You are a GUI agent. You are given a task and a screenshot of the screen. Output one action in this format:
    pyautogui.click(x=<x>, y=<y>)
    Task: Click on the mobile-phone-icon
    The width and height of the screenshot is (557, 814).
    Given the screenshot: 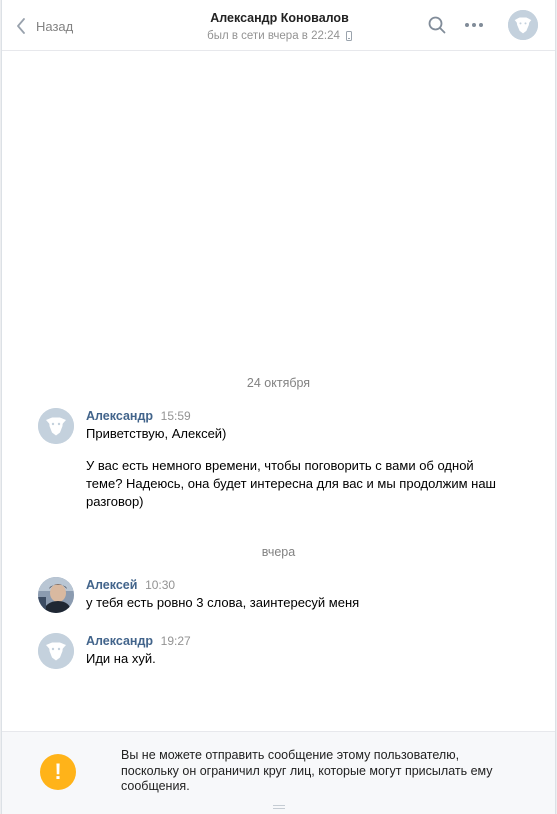 What is the action you would take?
    pyautogui.click(x=348, y=36)
    